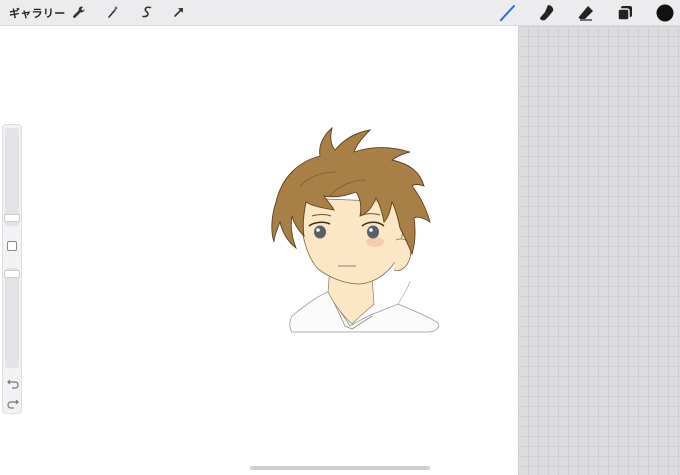 The image size is (680, 475). Describe the element at coordinates (665, 13) in the screenshot. I see `color-swatch` at that location.